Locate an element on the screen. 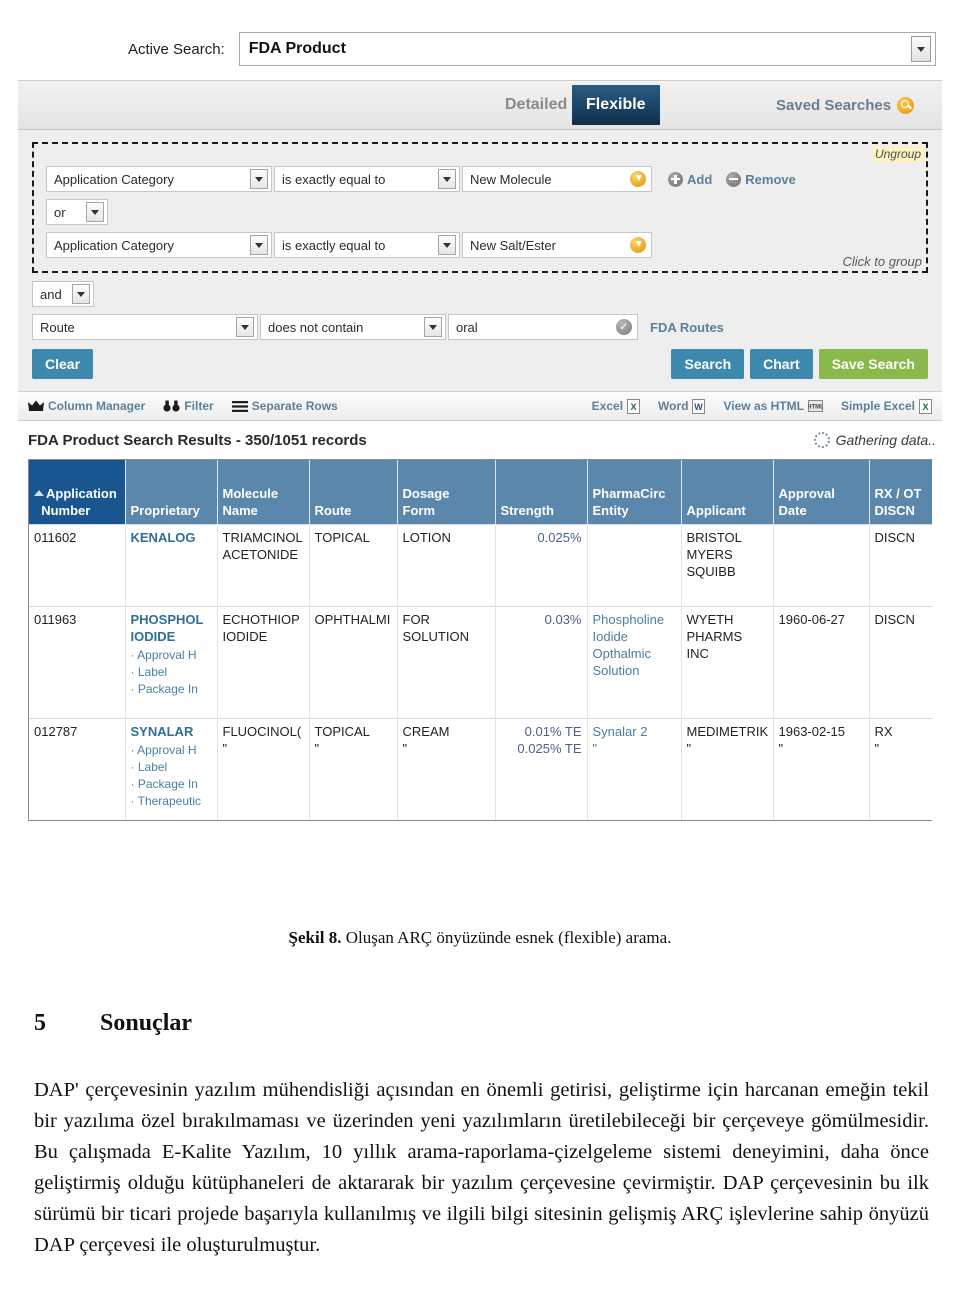 The image size is (960, 1309). column-manager-button: Column Manager is located at coordinates (88, 406).